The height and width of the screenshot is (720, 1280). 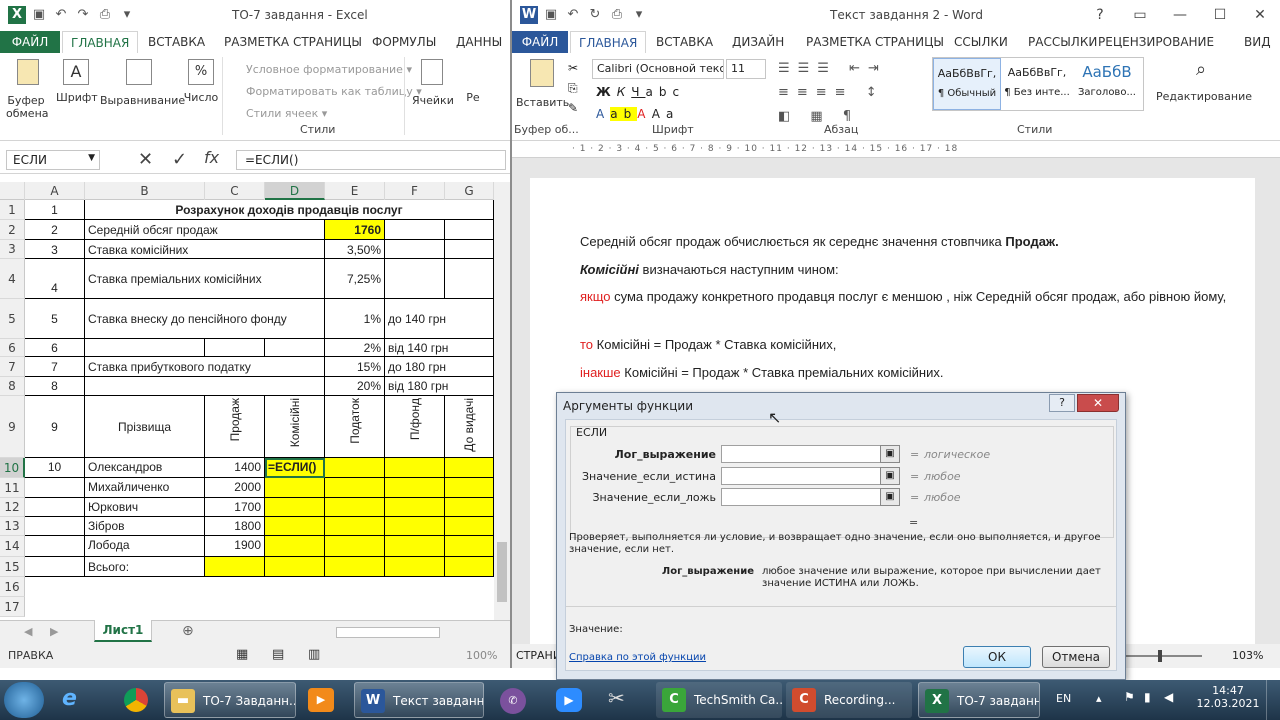 What do you see at coordinates (55, 230) in the screenshot?
I see `grid-cell: 2` at bounding box center [55, 230].